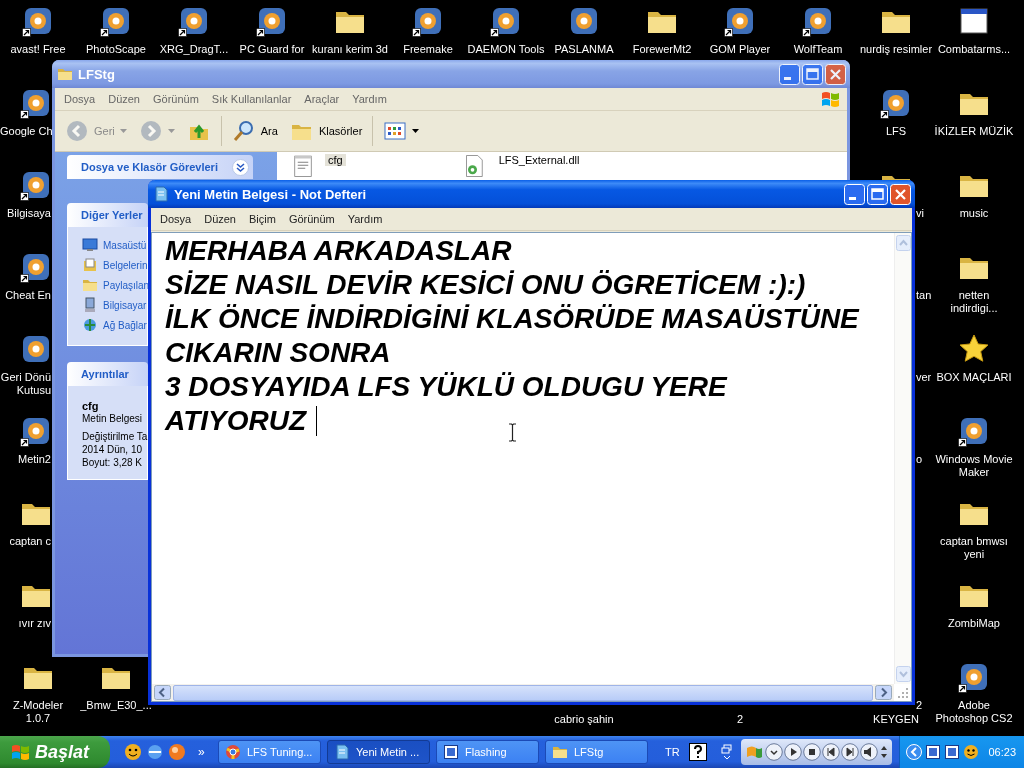 Image resolution: width=1024 pixels, height=768 pixels. What do you see at coordinates (584, 49) in the screenshot?
I see `icon-label: PASLANMA` at bounding box center [584, 49].